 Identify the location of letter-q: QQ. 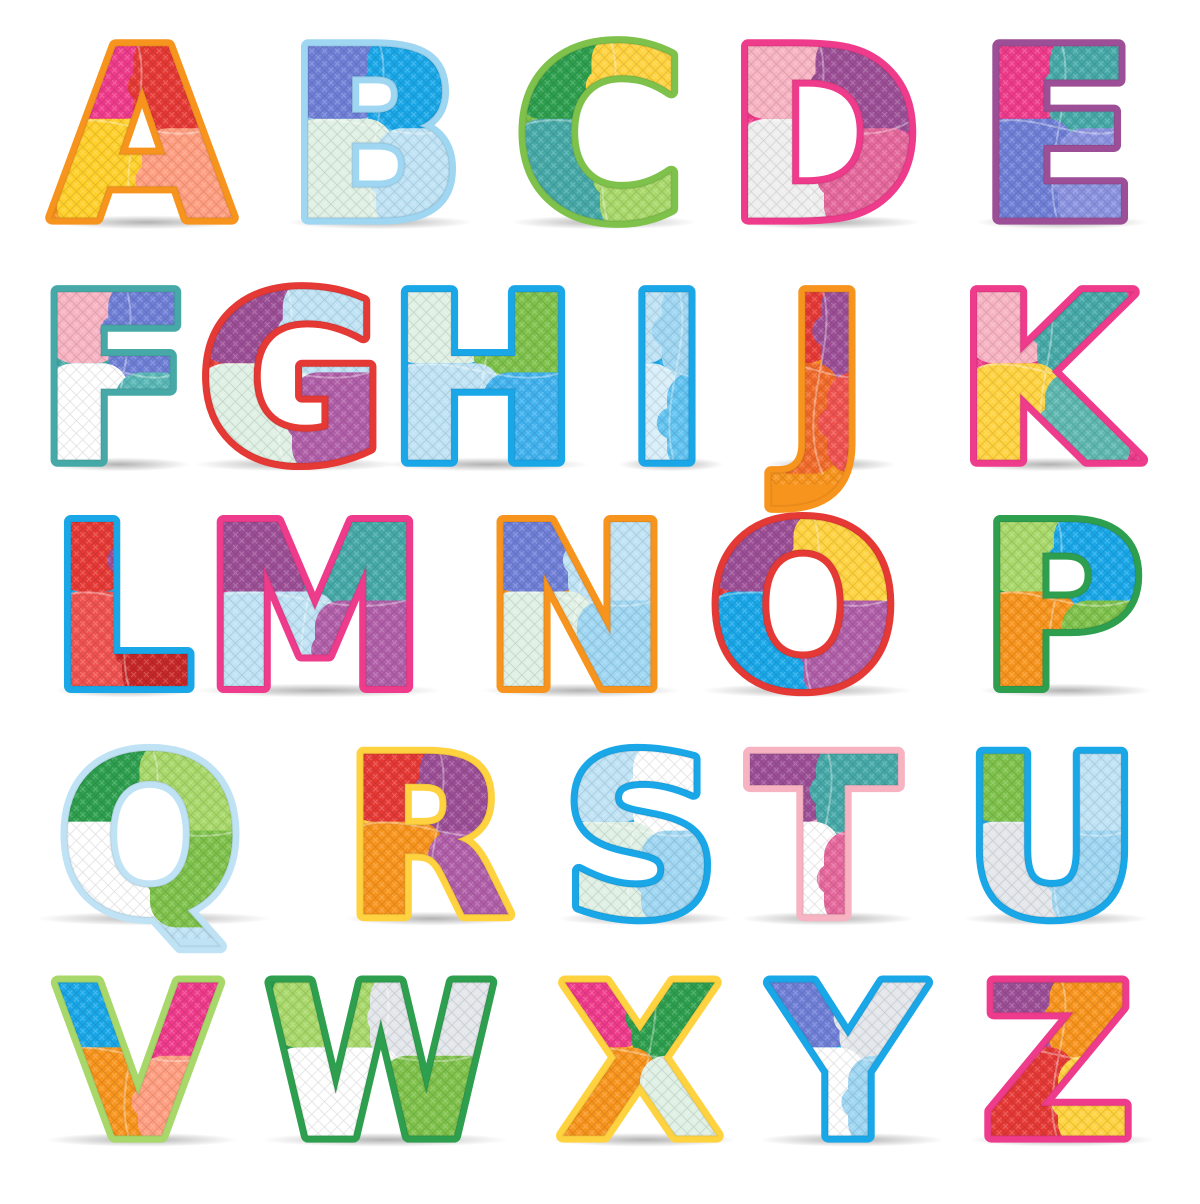
(154, 838).